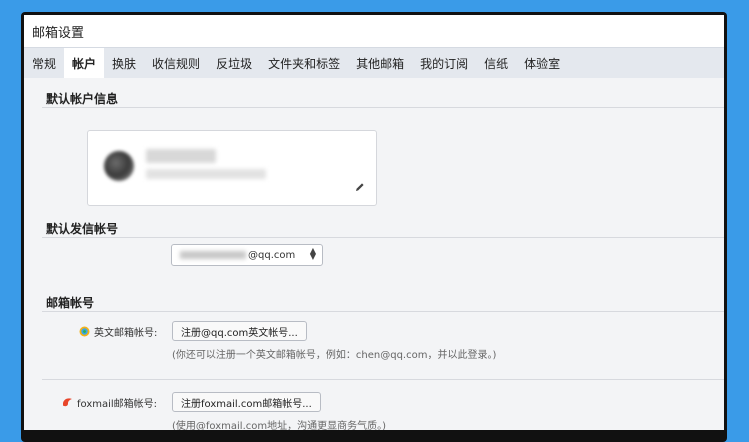  I want to click on default-account-title: 默认帐户信息, so click(82, 99).